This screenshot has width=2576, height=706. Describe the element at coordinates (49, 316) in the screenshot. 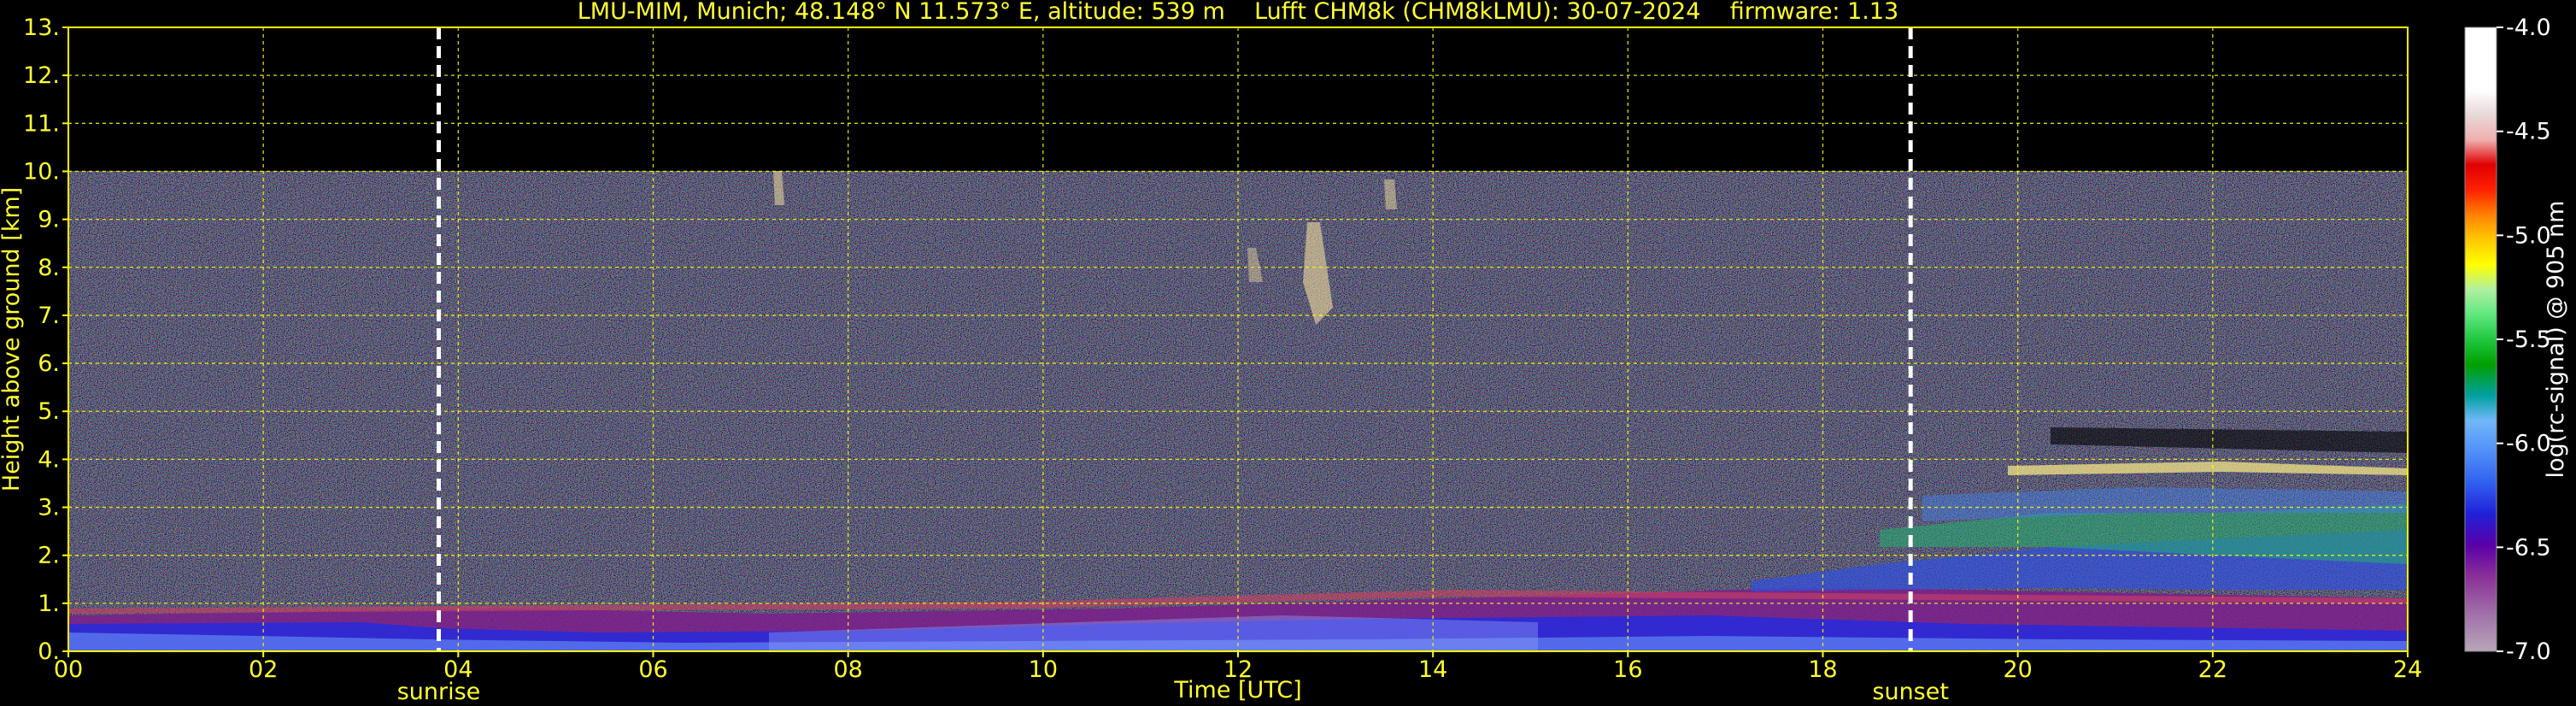

I see `y-tick-label: 7.` at that location.